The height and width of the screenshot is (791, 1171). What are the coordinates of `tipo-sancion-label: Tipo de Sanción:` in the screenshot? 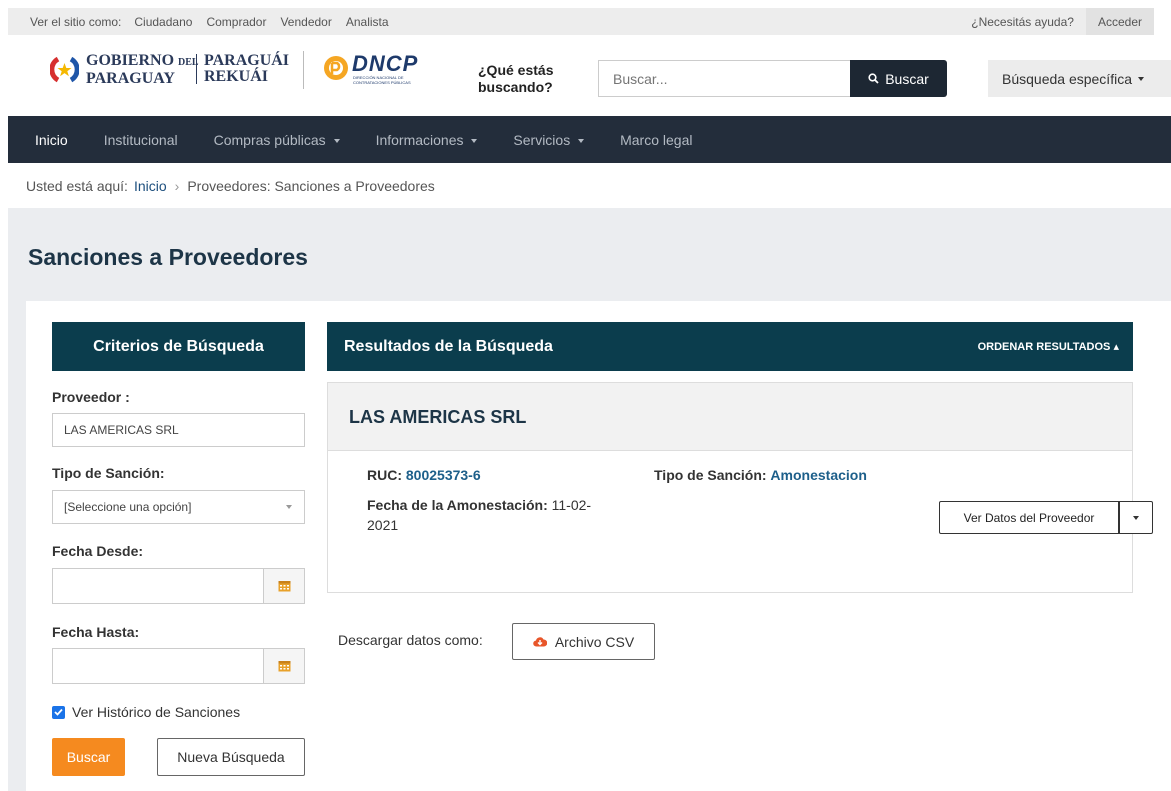 It's located at (108, 473).